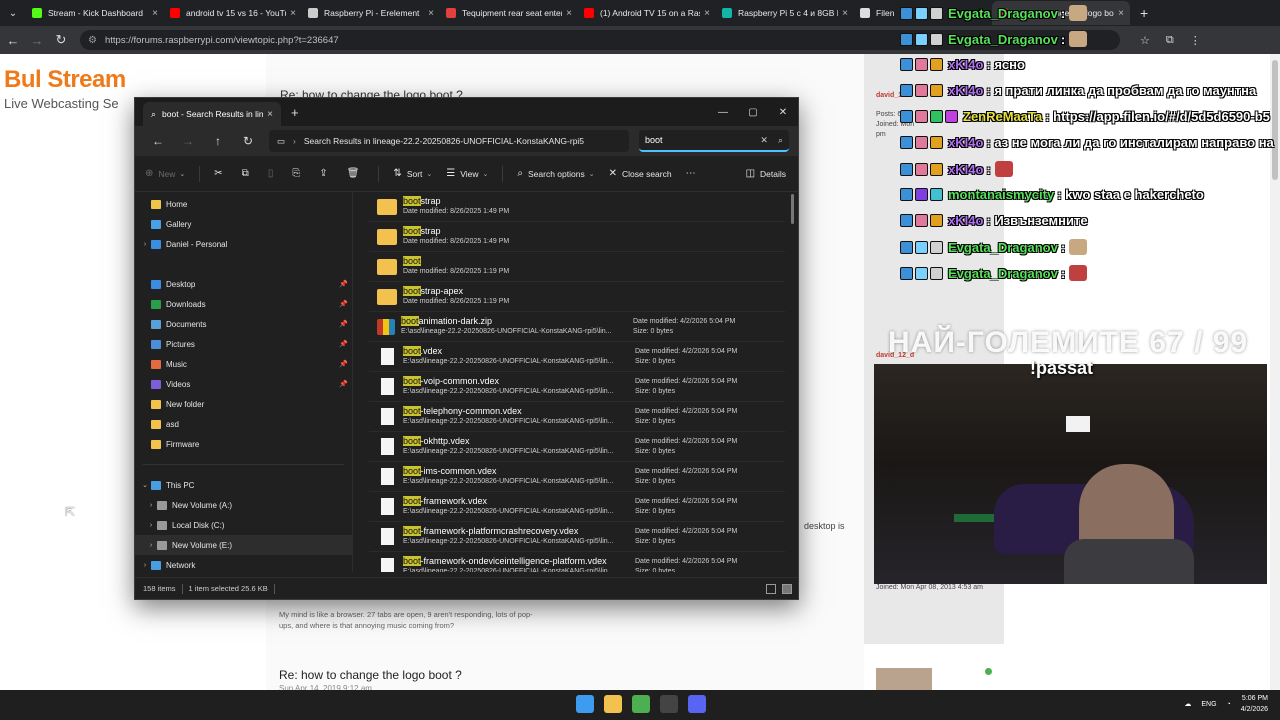 Image resolution: width=1280 pixels, height=720 pixels. I want to click on details-view-icon, so click(771, 588).